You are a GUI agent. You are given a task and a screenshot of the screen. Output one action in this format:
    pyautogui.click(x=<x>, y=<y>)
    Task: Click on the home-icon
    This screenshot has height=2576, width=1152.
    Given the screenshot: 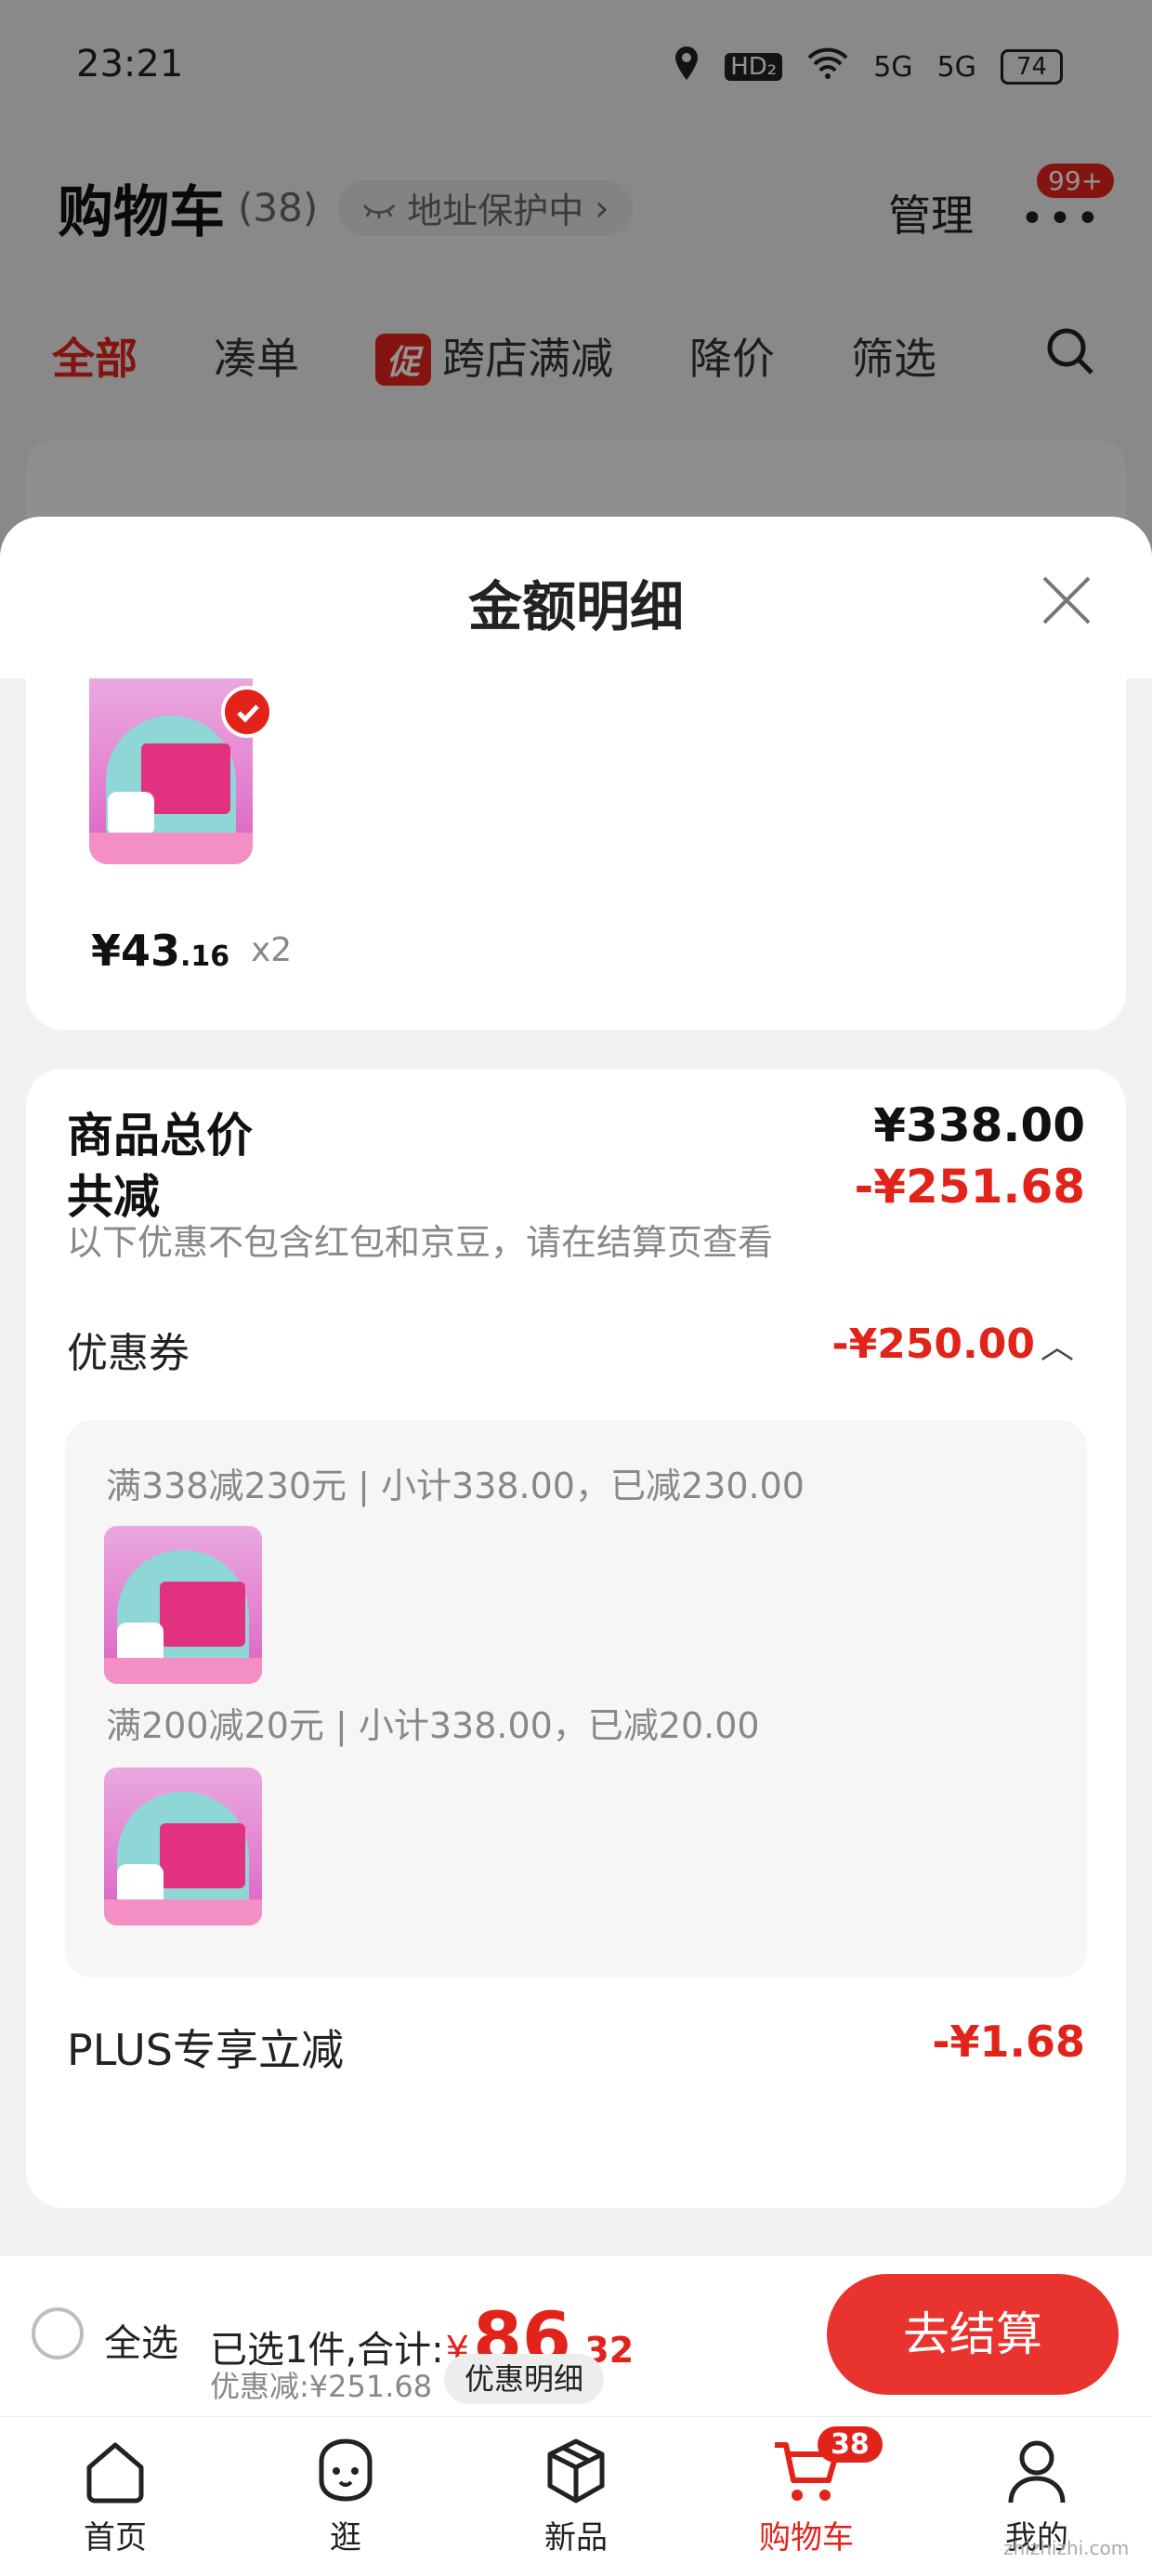 What is the action you would take?
    pyautogui.click(x=115, y=2473)
    